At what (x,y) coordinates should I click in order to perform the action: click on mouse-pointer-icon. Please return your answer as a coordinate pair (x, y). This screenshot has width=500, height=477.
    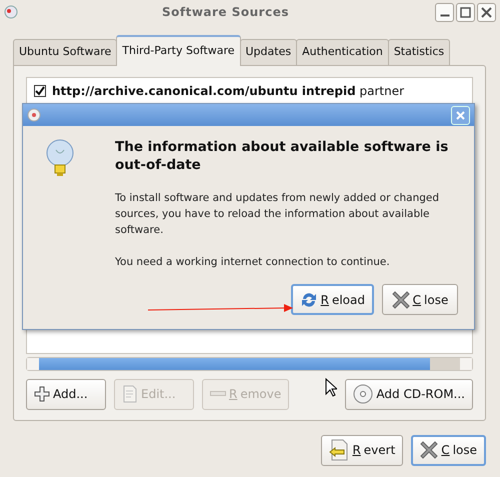
    Looking at the image, I should click on (331, 387).